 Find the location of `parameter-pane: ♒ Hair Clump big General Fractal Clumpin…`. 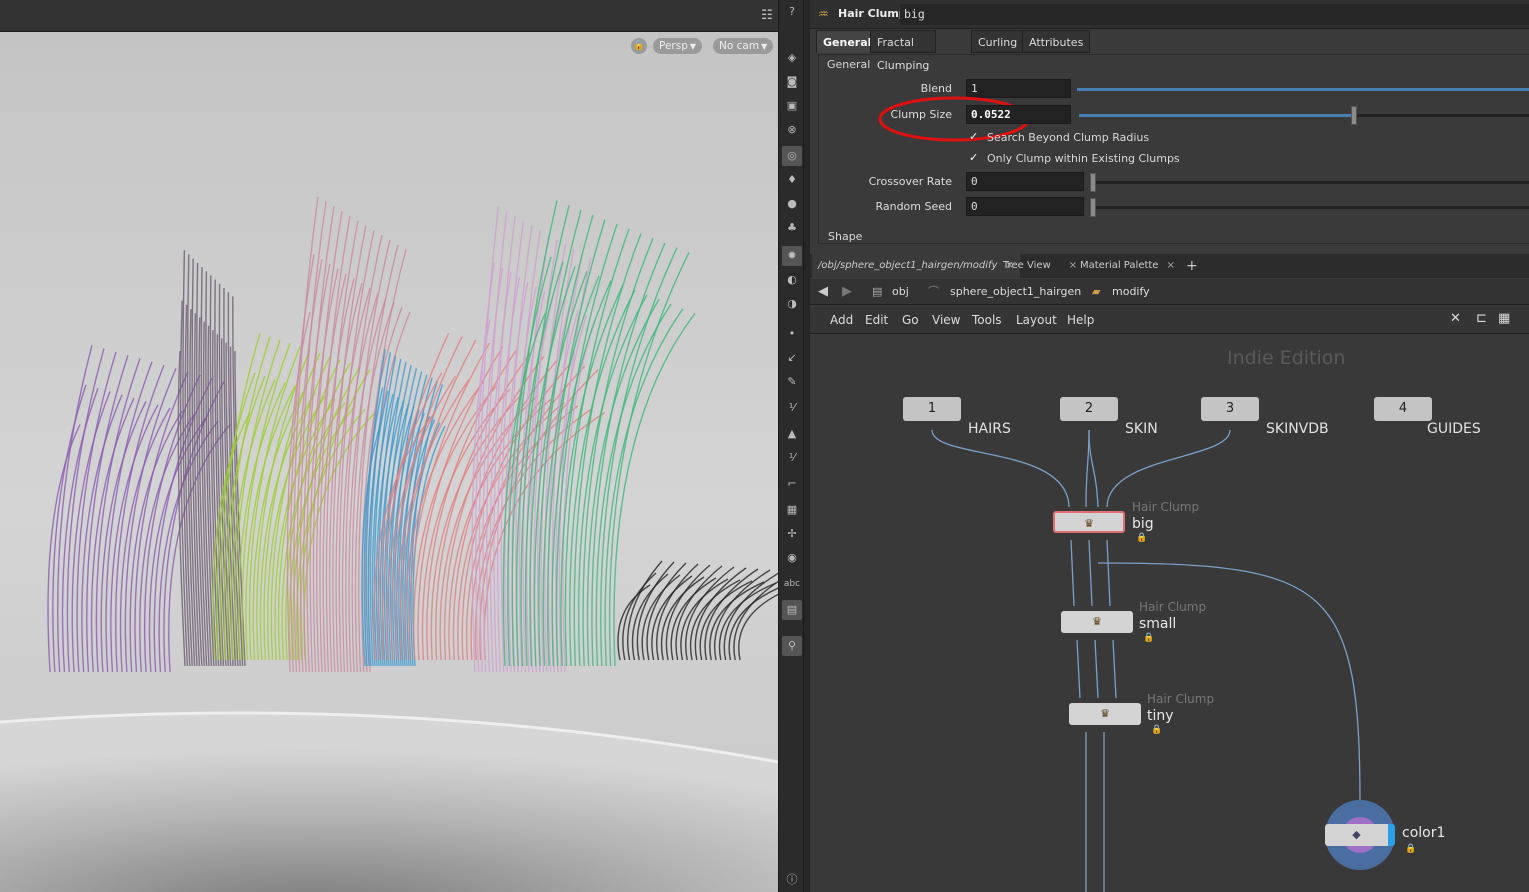

parameter-pane: ♒ Hair Clump big General Fractal Clumpin… is located at coordinates (1169, 126).